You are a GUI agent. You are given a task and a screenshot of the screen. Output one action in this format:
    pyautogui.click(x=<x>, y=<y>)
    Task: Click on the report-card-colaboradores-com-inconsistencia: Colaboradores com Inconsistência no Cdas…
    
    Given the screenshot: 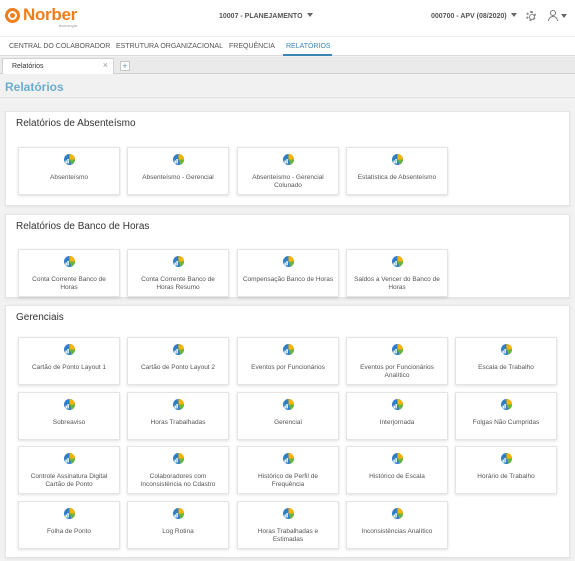 What is the action you would take?
    pyautogui.click(x=178, y=470)
    